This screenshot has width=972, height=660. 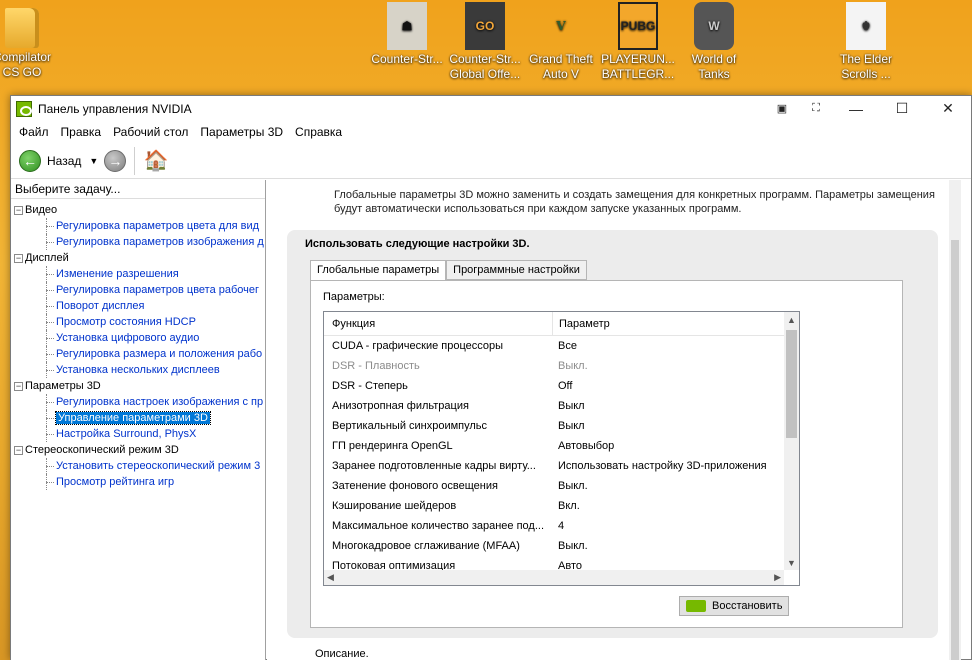 I want to click on row-value: Off, so click(x=675, y=386).